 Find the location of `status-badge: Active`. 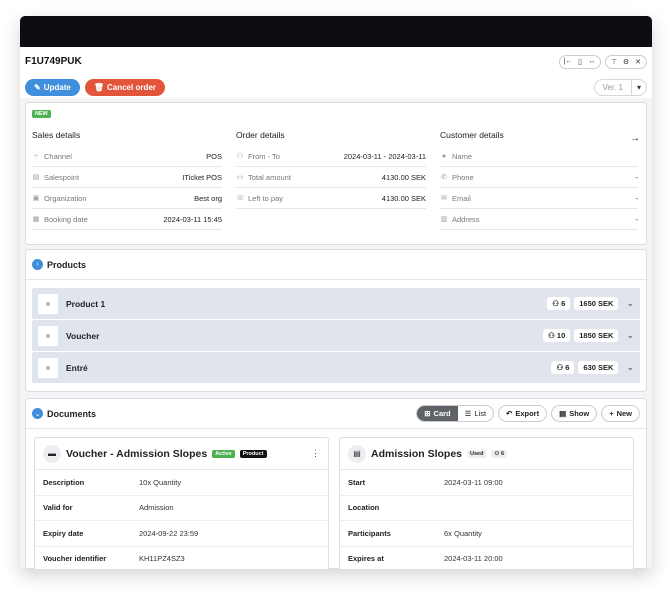

status-badge: Active is located at coordinates (223, 453).